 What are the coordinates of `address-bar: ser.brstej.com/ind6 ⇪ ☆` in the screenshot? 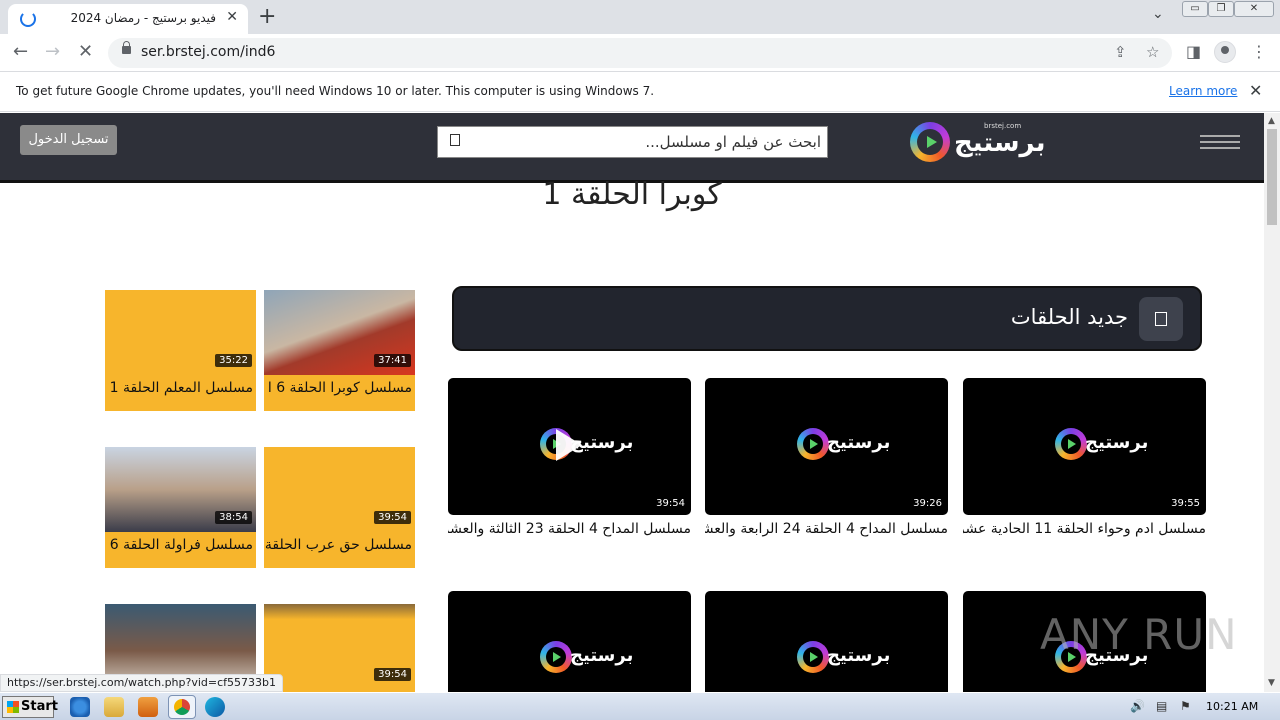 It's located at (640, 53).